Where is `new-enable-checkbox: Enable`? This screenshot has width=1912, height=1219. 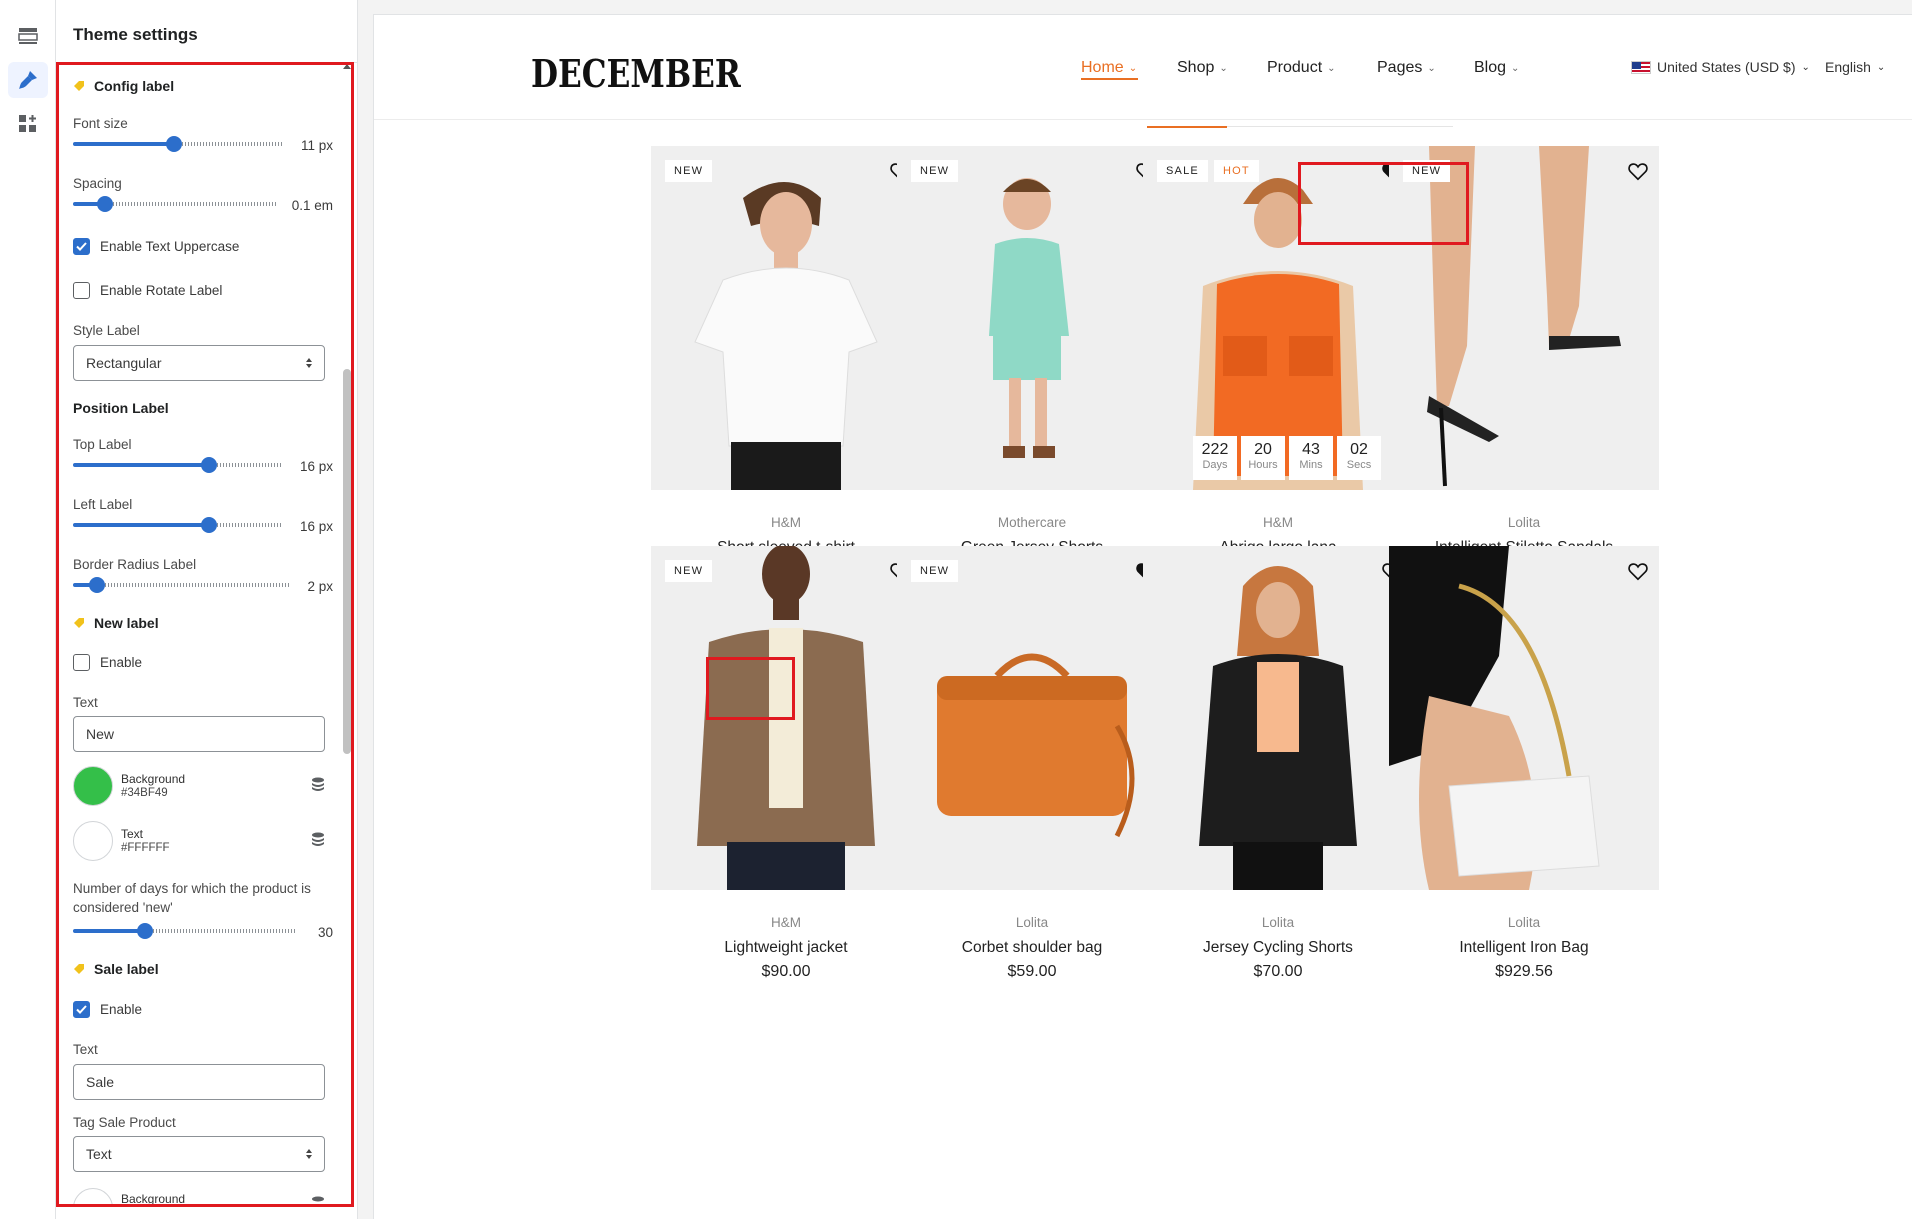
new-enable-checkbox: Enable is located at coordinates (107, 662).